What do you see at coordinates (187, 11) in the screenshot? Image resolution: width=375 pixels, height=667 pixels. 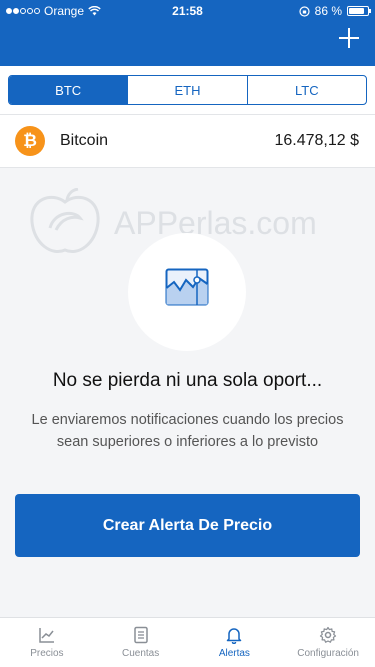 I see `status-bar: Orange 21:58 86 %` at bounding box center [187, 11].